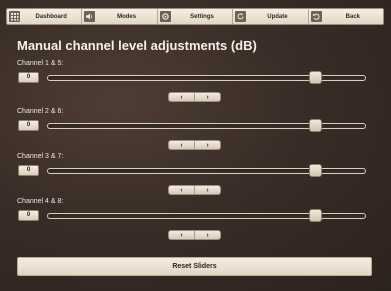 Image resolution: width=391 pixels, height=291 pixels. I want to click on grid-icon, so click(14, 16).